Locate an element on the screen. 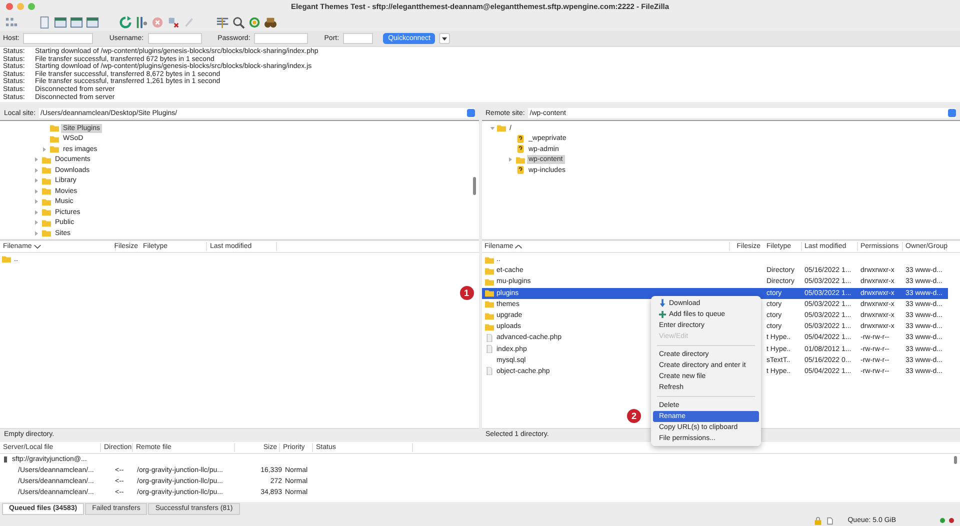 The height and width of the screenshot is (526, 960). server-icon is located at coordinates (5, 459).